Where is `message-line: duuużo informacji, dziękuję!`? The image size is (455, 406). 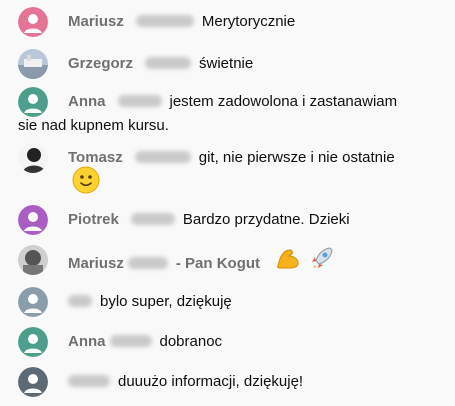
message-line: duuużo informacji, dziękuję! is located at coordinates (248, 382).